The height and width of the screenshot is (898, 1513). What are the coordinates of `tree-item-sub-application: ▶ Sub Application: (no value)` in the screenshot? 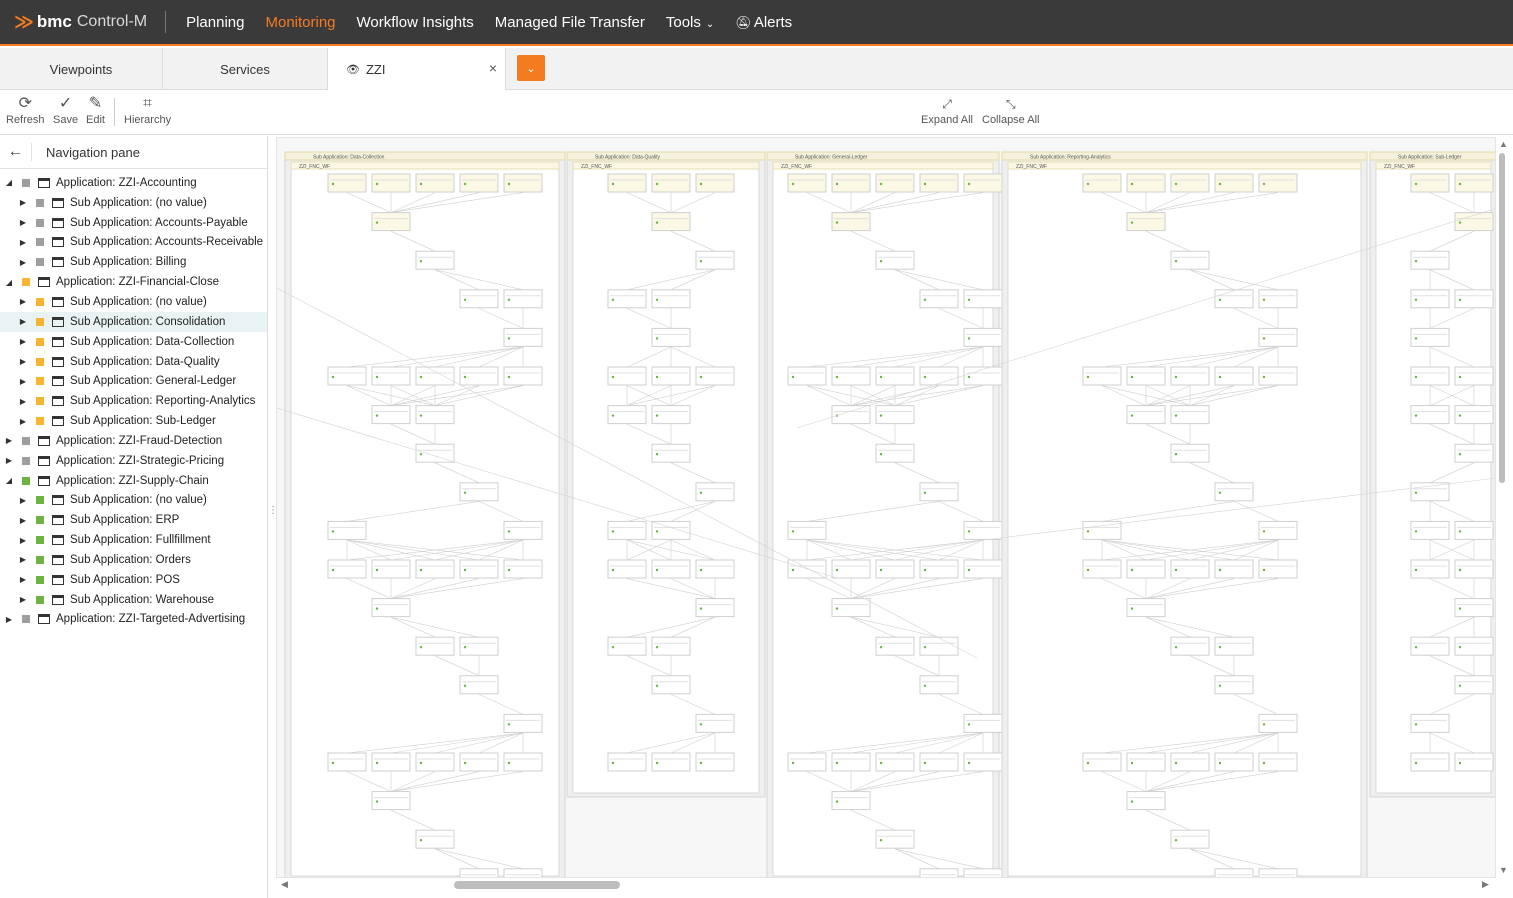 It's located at (133, 302).